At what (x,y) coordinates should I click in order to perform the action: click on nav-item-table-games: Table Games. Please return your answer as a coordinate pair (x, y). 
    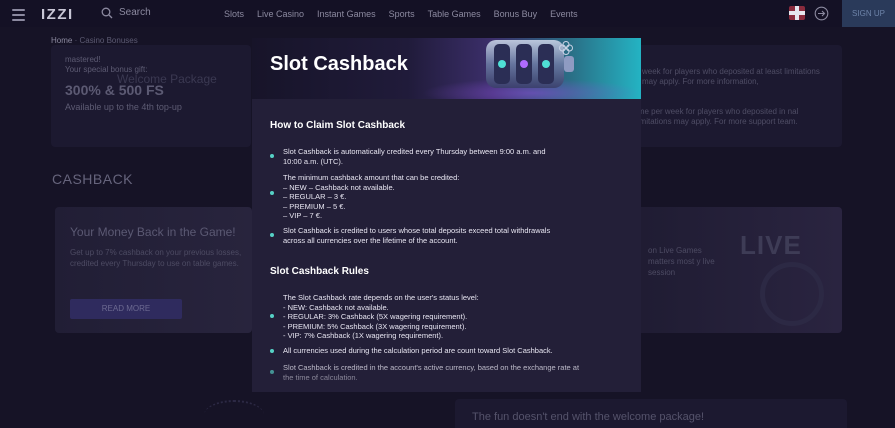
    Looking at the image, I should click on (454, 14).